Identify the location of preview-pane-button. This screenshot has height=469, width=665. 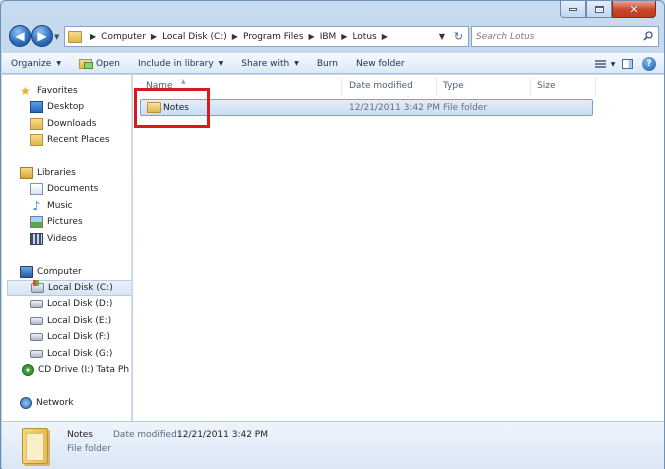
(627, 64).